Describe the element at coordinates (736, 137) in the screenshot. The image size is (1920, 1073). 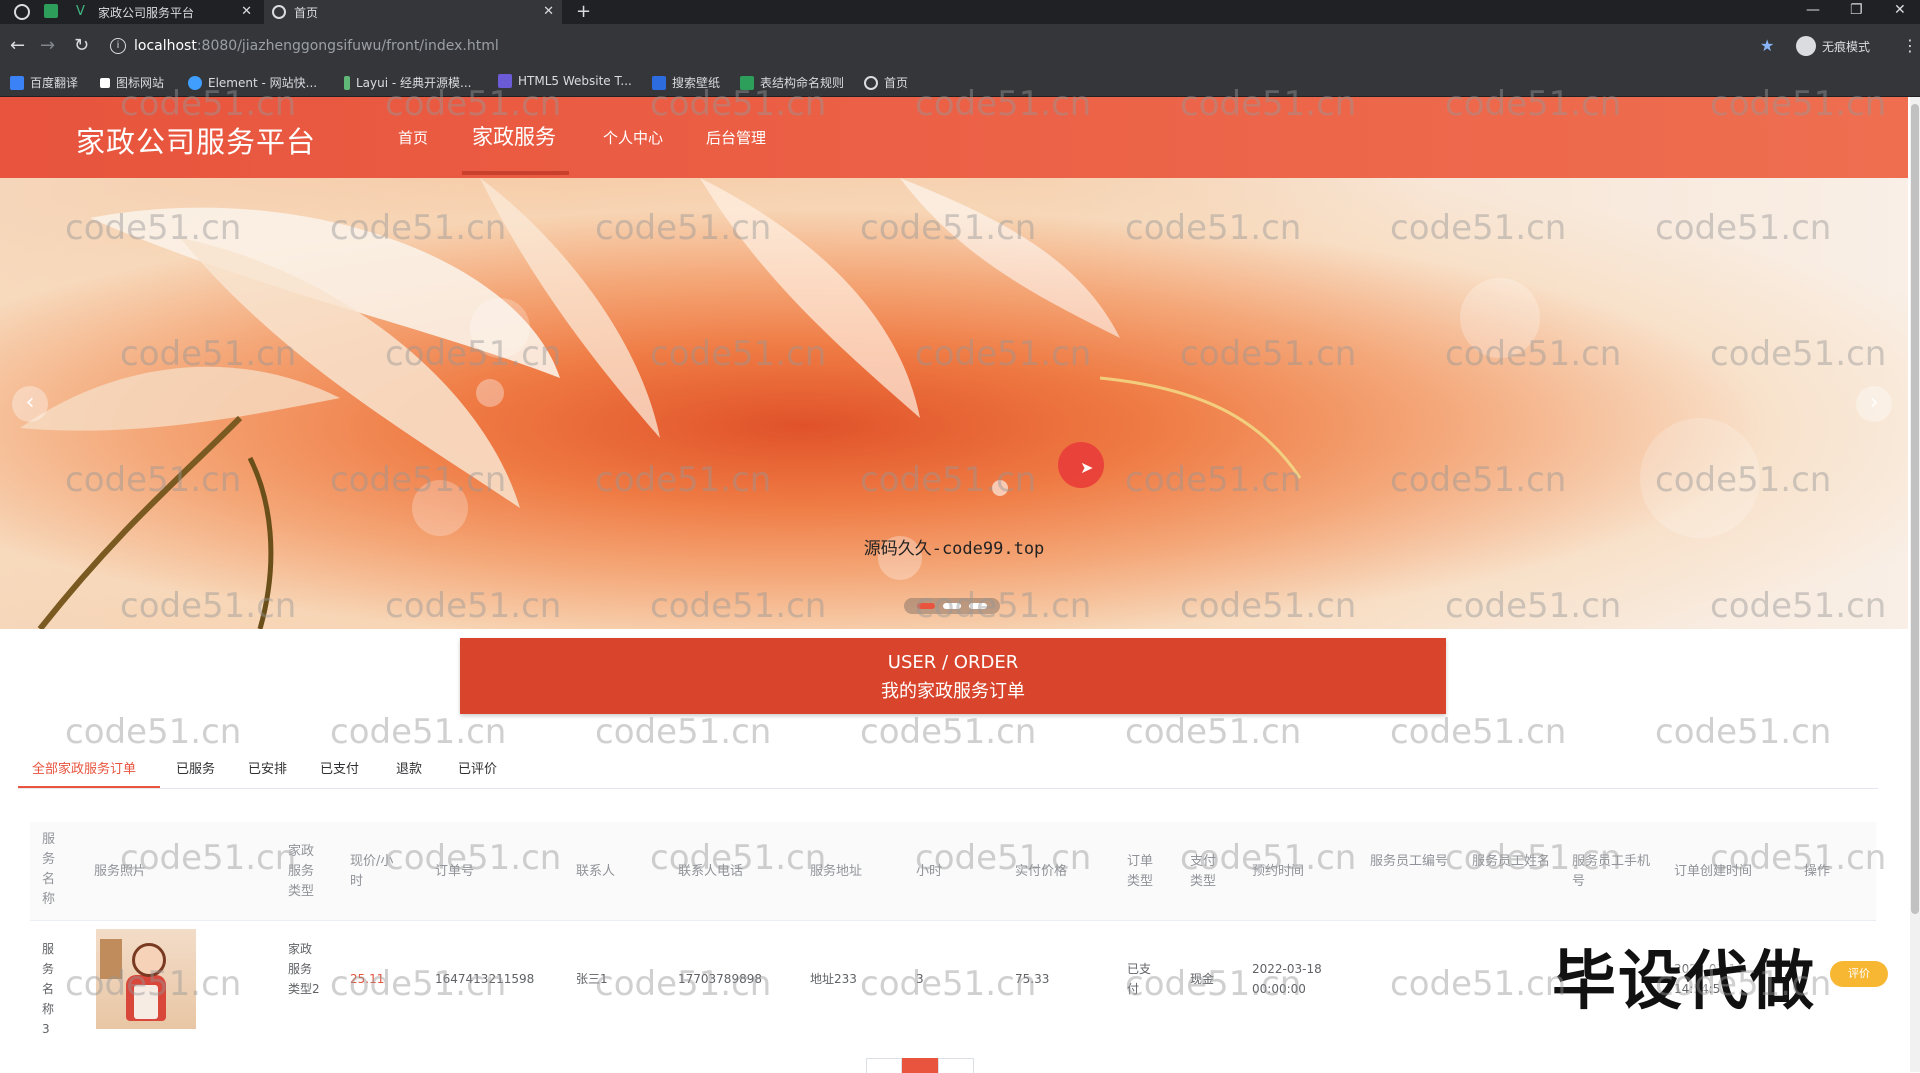
I see `nav-admin: 后台管理` at that location.